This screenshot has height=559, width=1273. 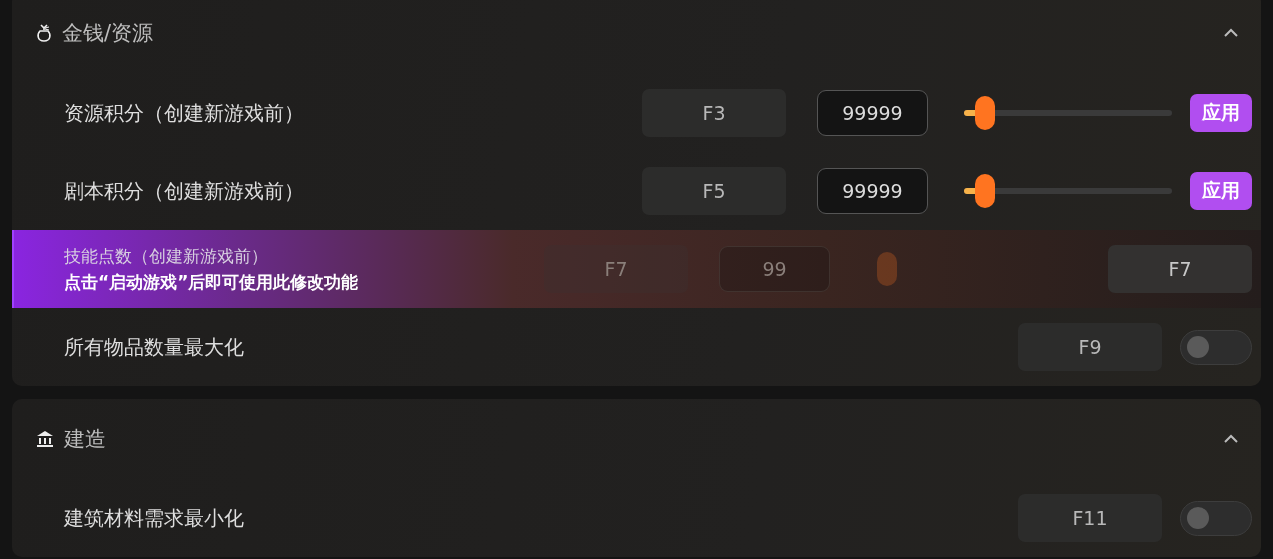 I want to click on money-bag-icon, so click(x=44, y=33).